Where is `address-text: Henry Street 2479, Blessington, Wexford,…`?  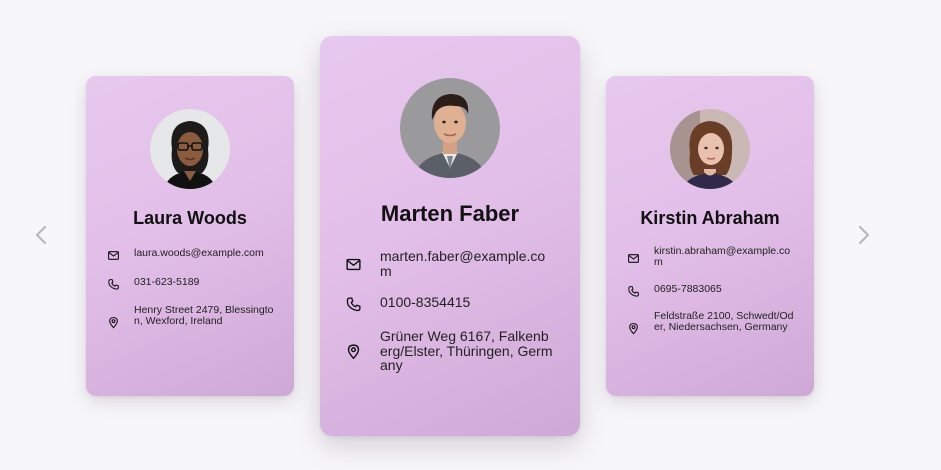
address-text: Henry Street 2479, Blessington, Wexford,… is located at coordinates (204, 316).